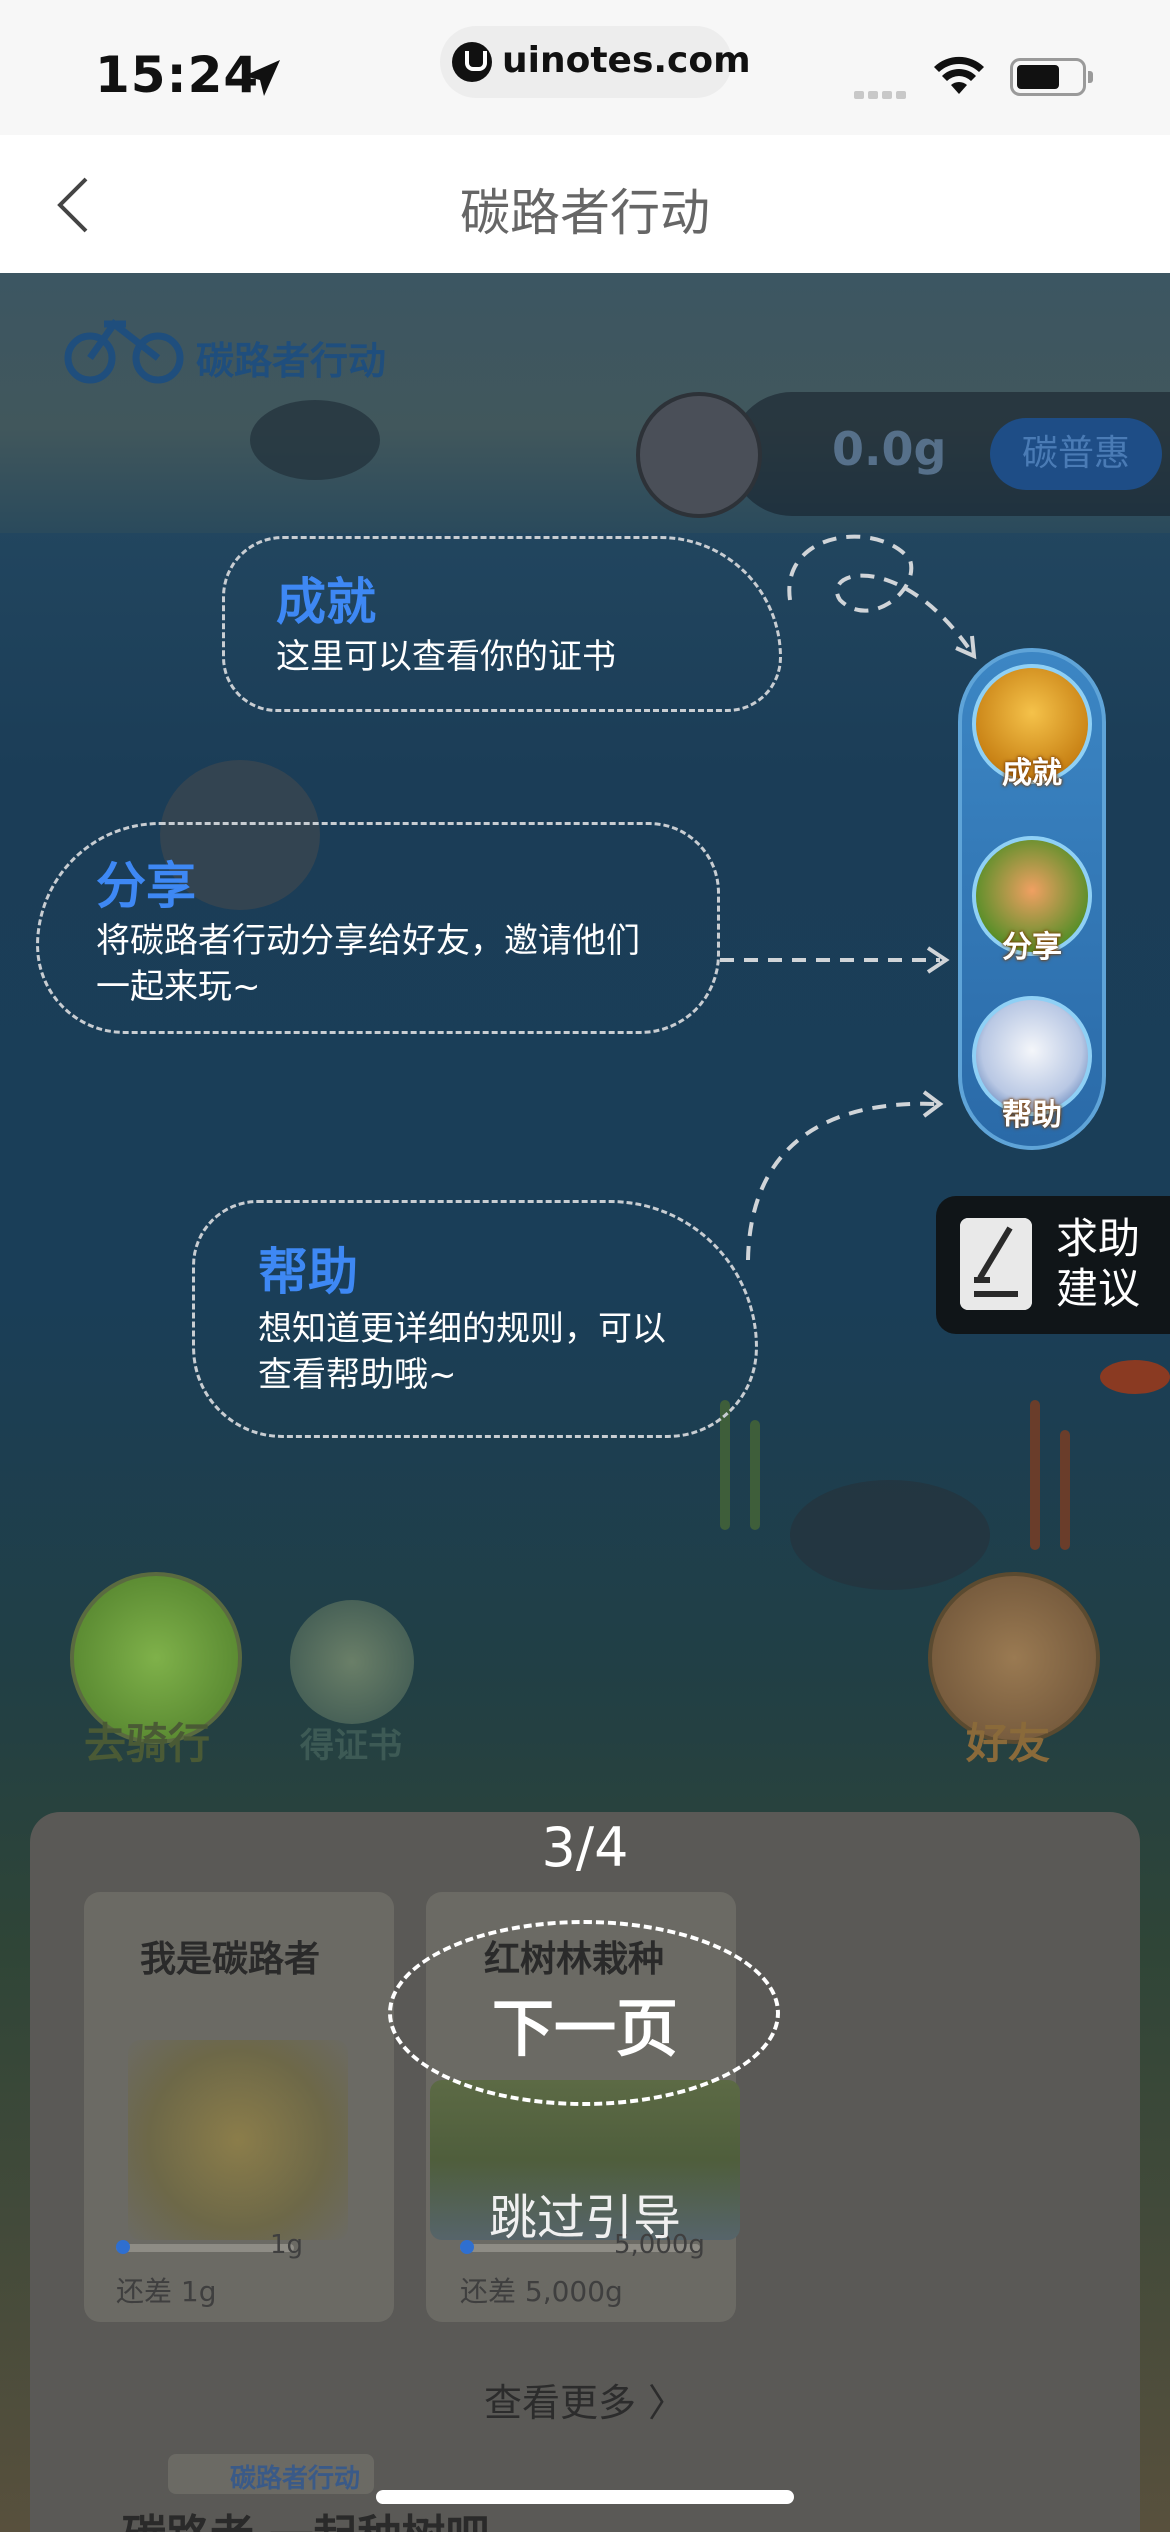  Describe the element at coordinates (368, 964) in the screenshot. I see `guide-desc-share: 将碳路者行动分享给好友，邀请他们 一起来玩~` at that location.